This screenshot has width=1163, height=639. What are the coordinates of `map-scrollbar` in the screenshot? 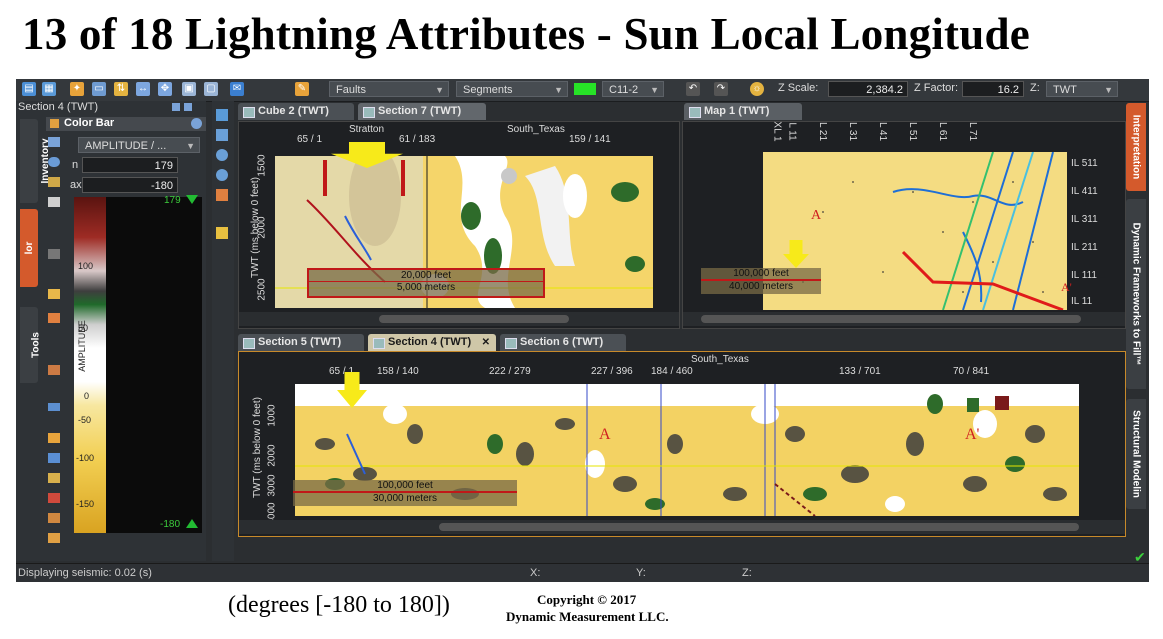 It's located at (904, 319).